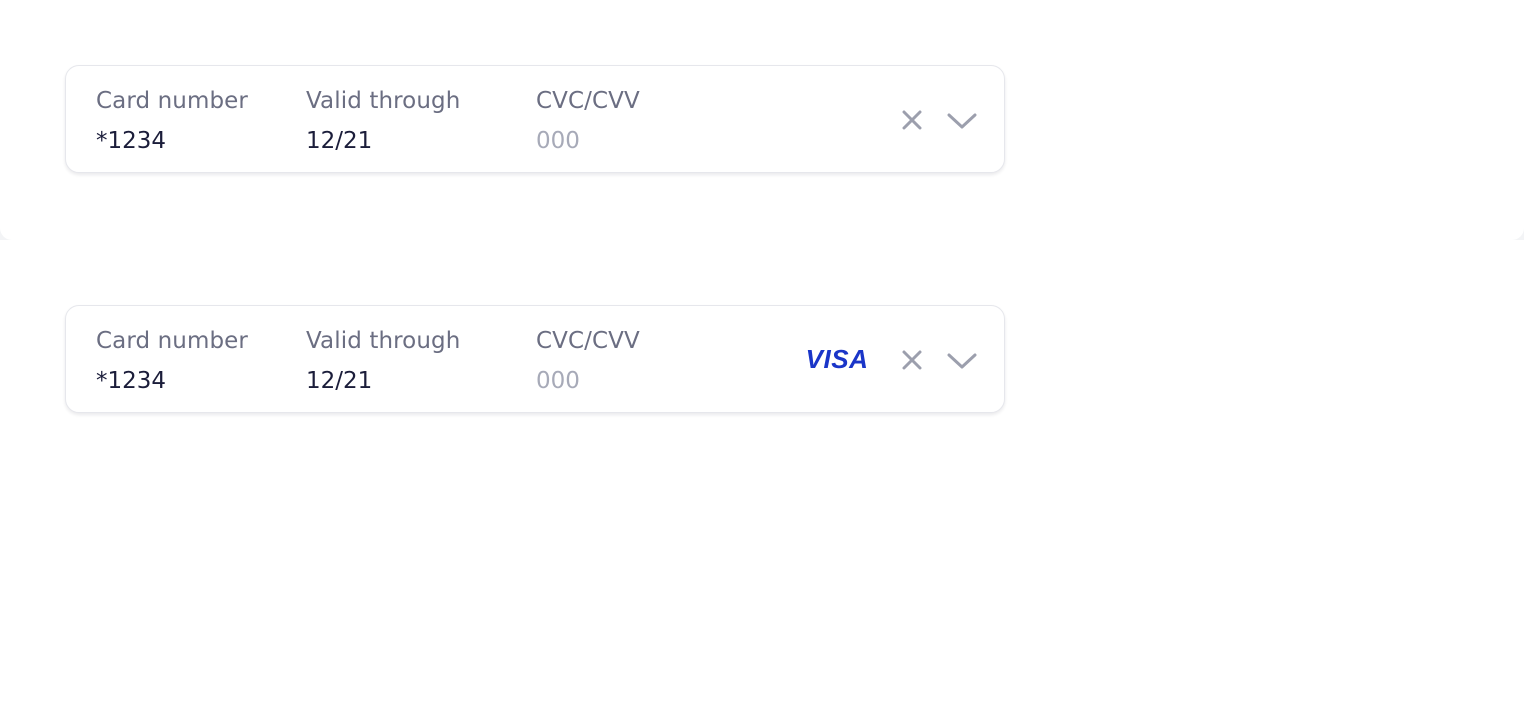 The height and width of the screenshot is (720, 1524). I want to click on visa-logo-icon: VISA, so click(837, 361).